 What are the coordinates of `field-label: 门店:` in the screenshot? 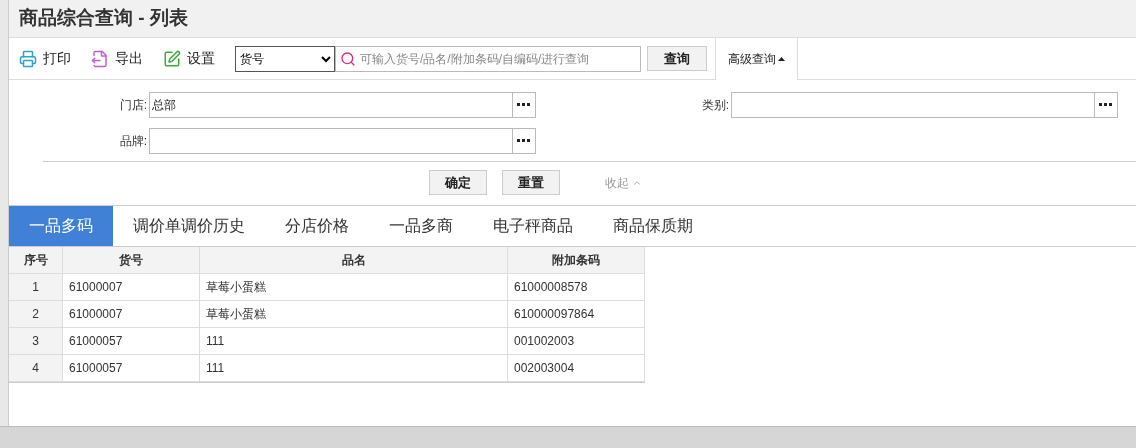 It's located at (133, 105).